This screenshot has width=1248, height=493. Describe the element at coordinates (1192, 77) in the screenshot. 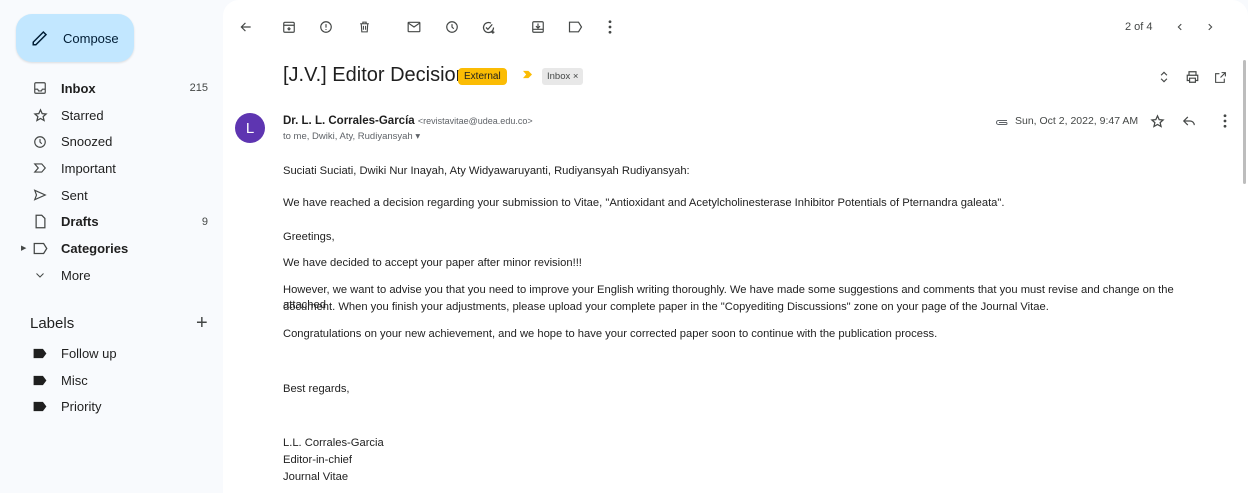

I see `print-icon` at that location.